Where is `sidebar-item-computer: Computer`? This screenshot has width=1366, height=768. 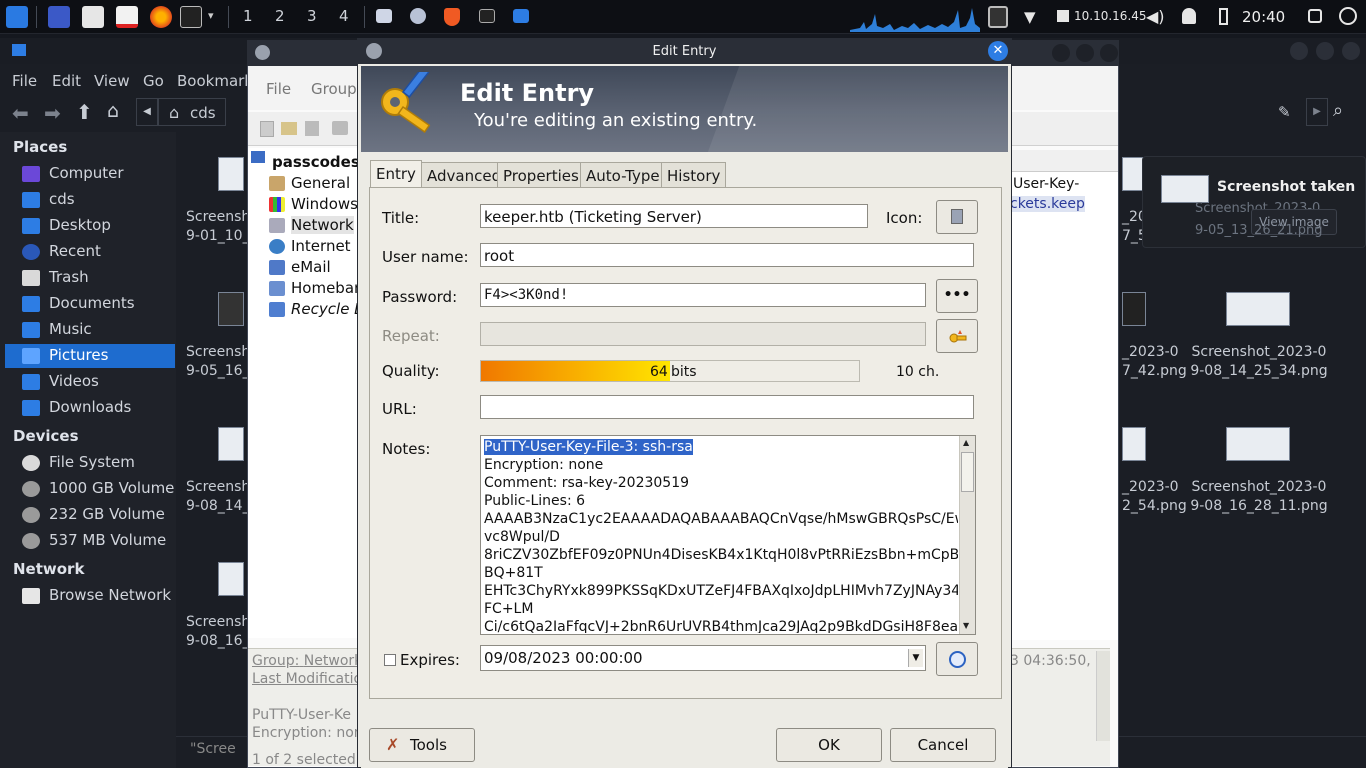
sidebar-item-computer: Computer is located at coordinates (90, 174).